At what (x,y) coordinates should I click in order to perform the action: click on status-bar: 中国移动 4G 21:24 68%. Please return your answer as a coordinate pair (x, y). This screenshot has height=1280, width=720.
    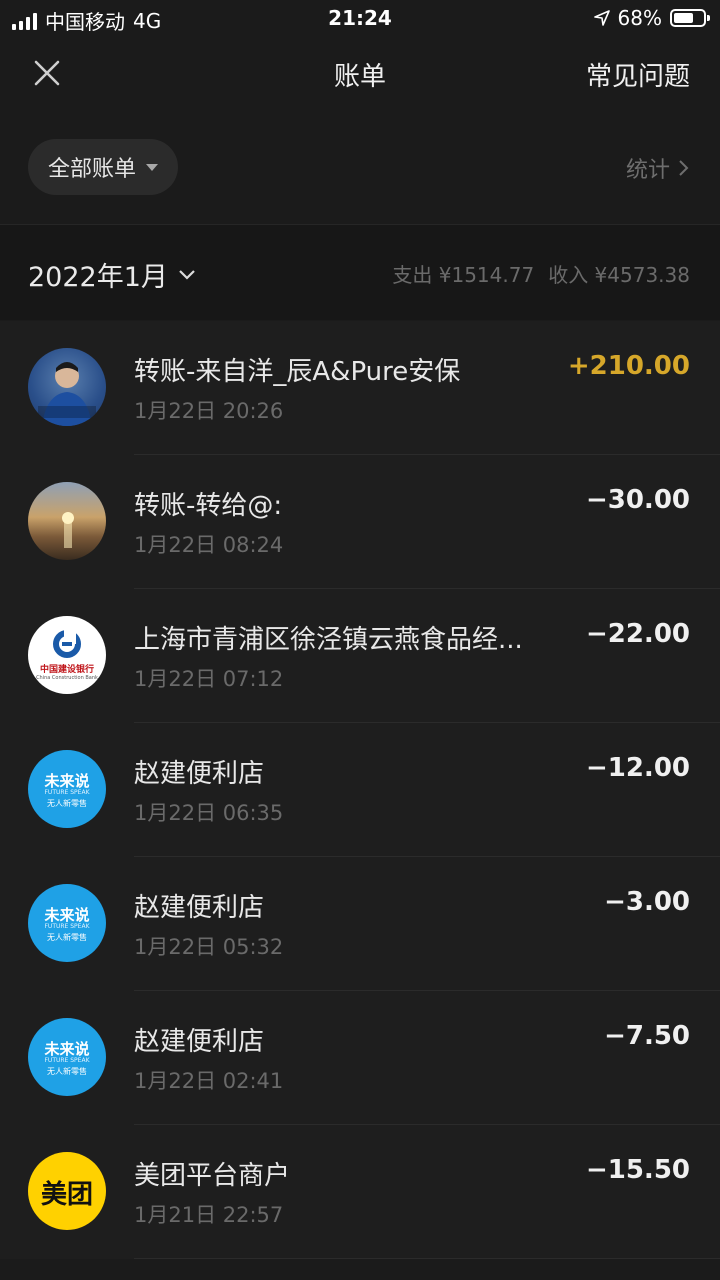
    Looking at the image, I should click on (360, 19).